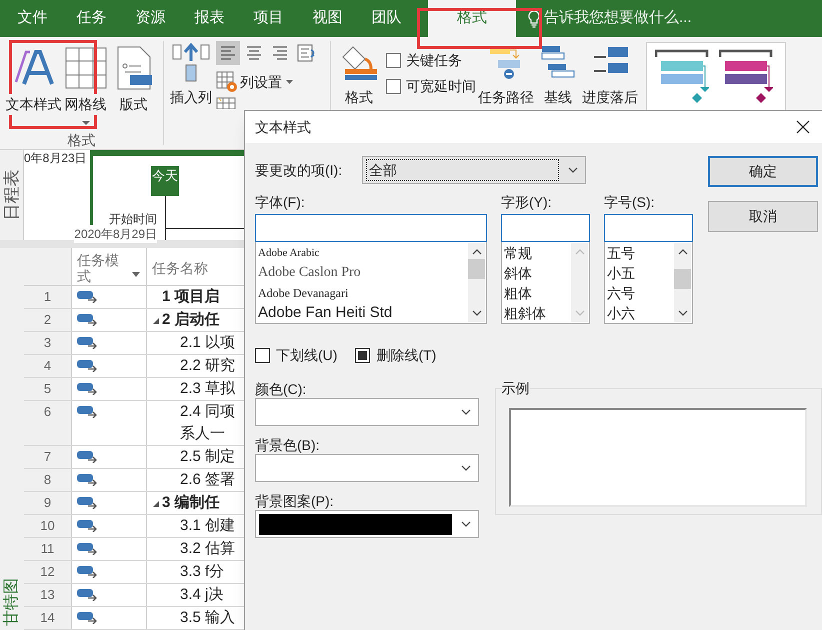 The image size is (822, 630). What do you see at coordinates (33, 79) in the screenshot?
I see `ribbon-button: 文本样式` at bounding box center [33, 79].